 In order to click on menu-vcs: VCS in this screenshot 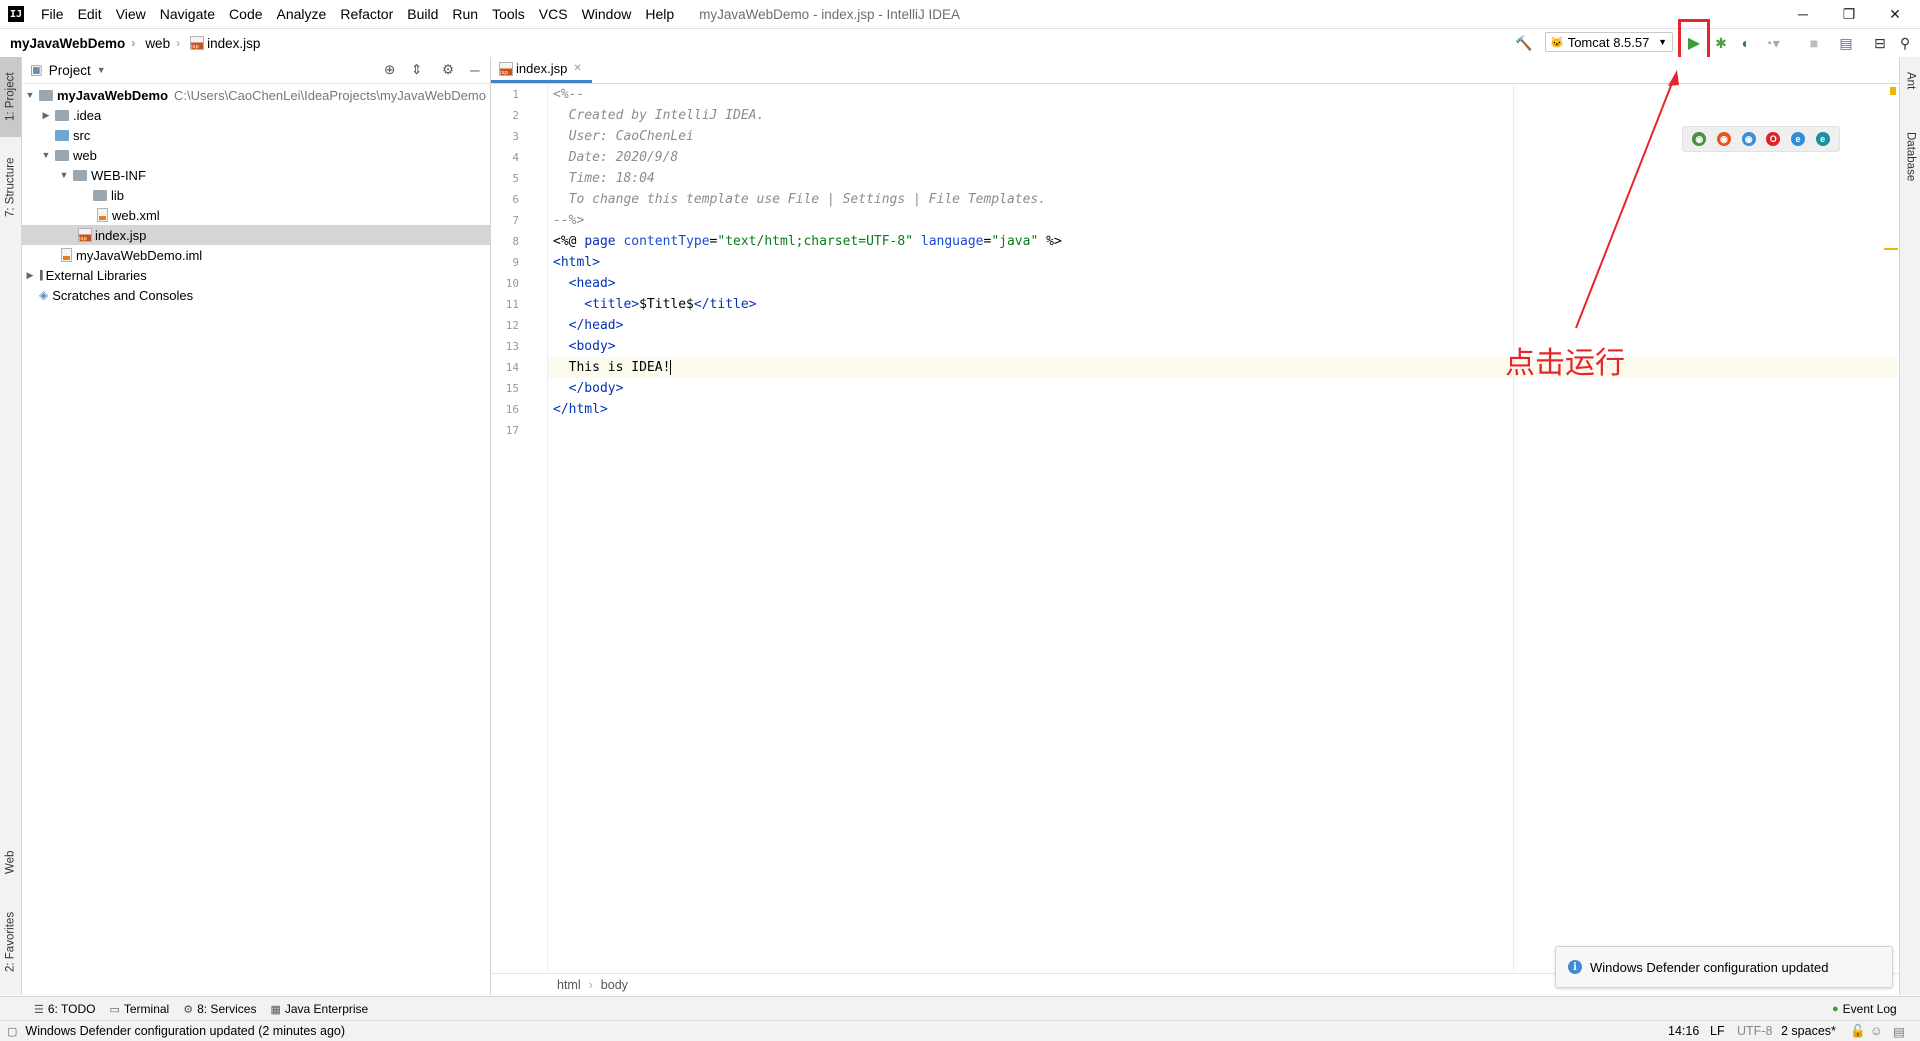, I will do `click(553, 14)`.